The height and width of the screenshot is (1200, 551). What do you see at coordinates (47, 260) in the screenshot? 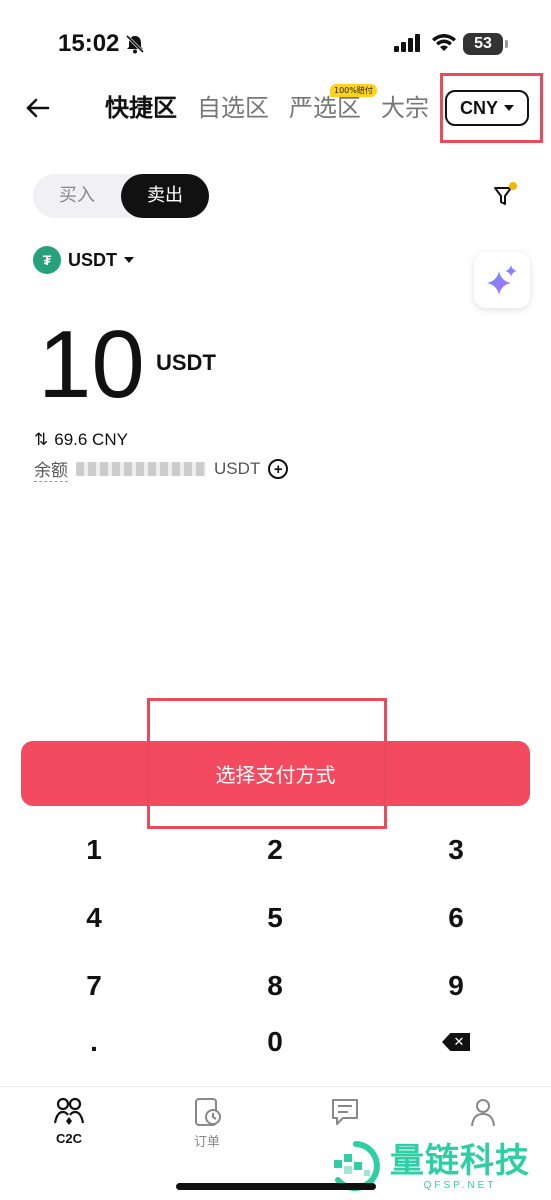
I see `usdt-logo-icon: ₮` at bounding box center [47, 260].